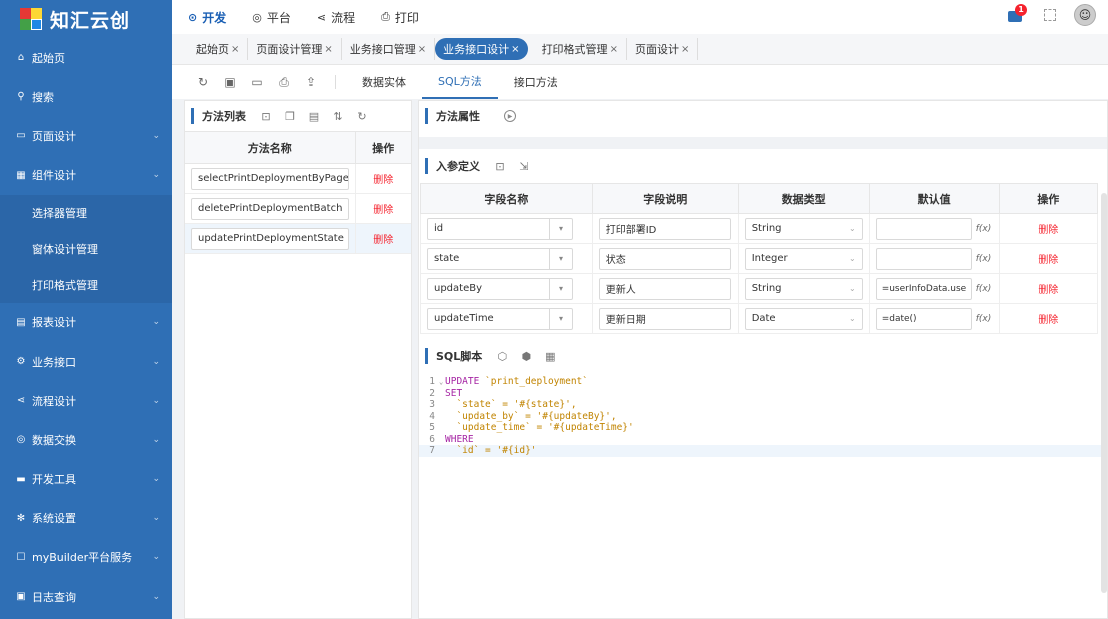 The width and height of the screenshot is (1108, 619). What do you see at coordinates (230, 82) in the screenshot?
I see `save-icon: ▣` at bounding box center [230, 82].